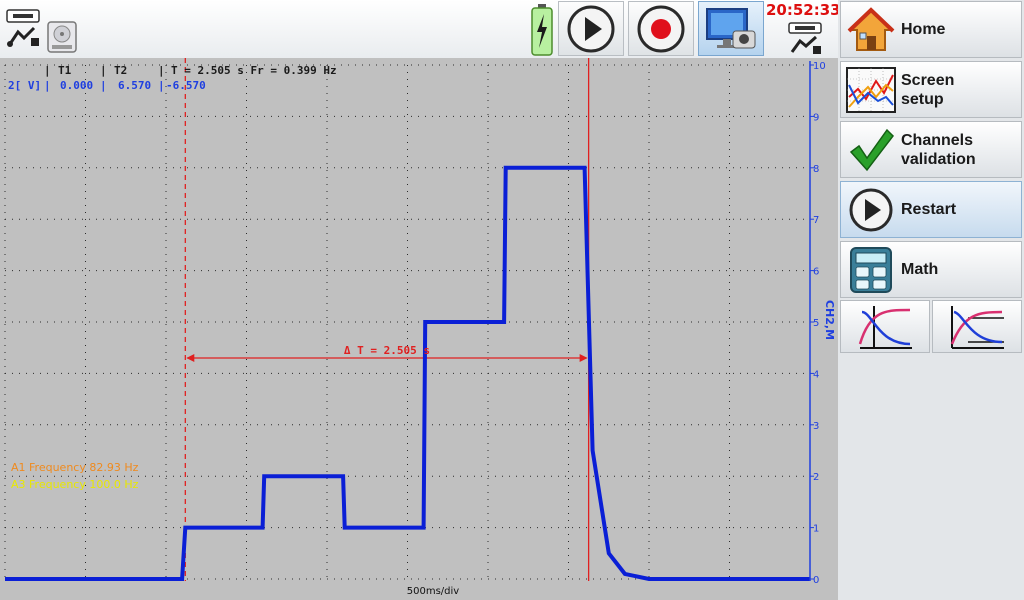 This screenshot has width=1024, height=600. I want to click on screenshot-button, so click(731, 28).